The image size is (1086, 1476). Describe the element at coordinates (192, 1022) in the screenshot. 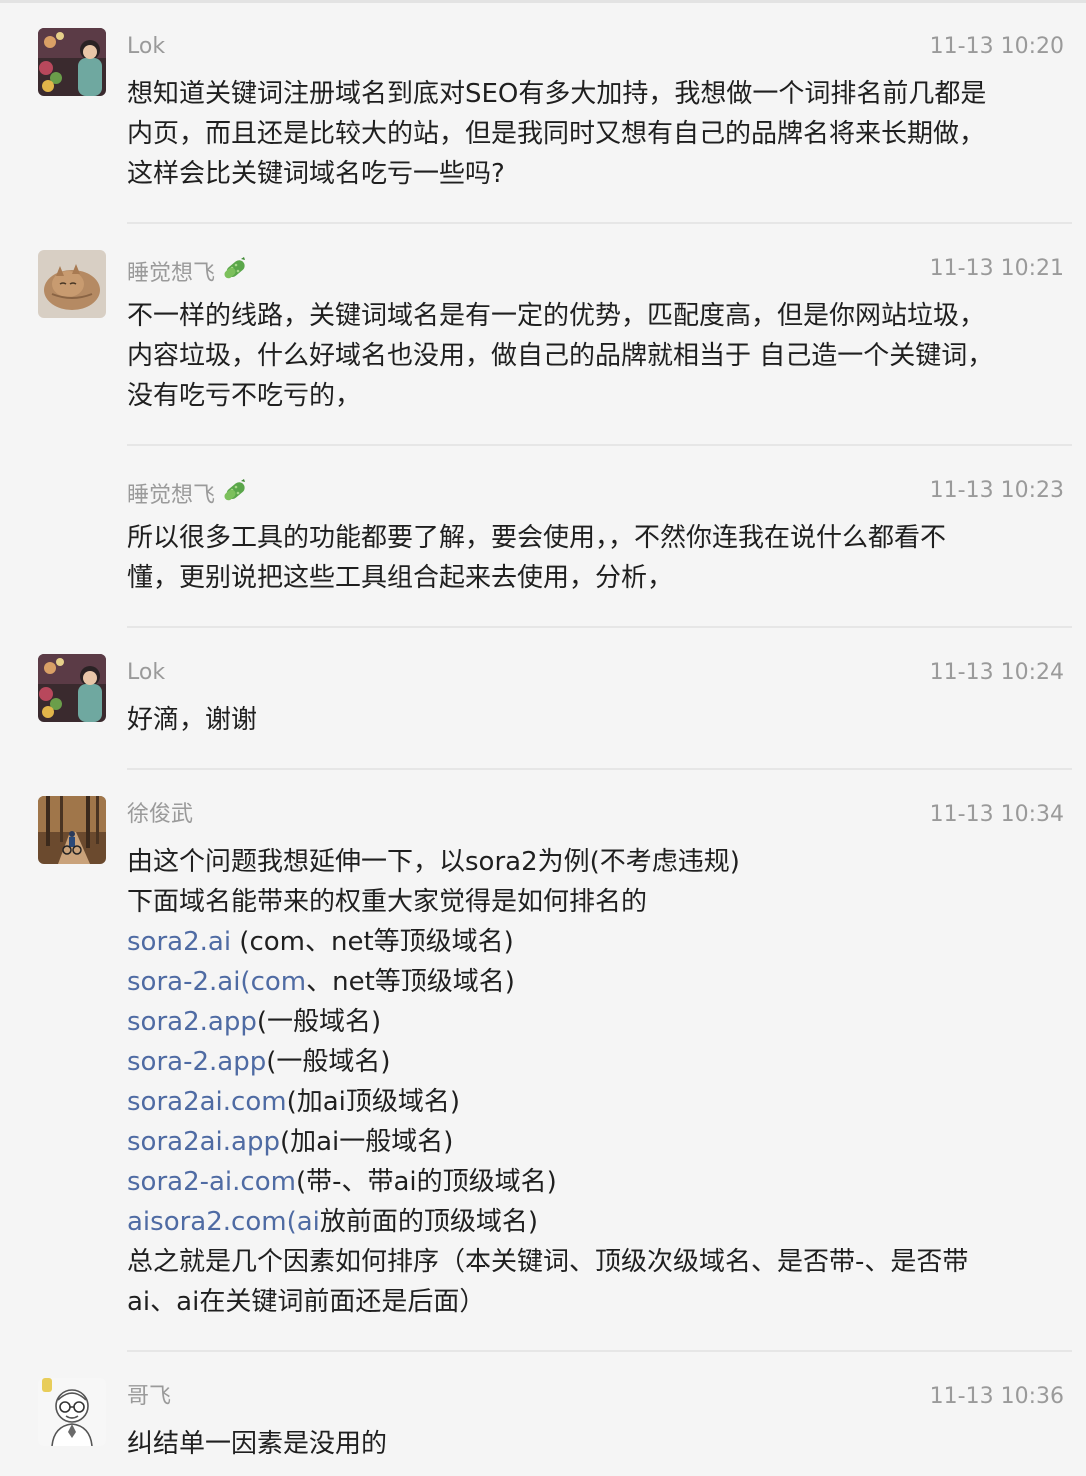

I see `domain-link: sora2.app` at that location.